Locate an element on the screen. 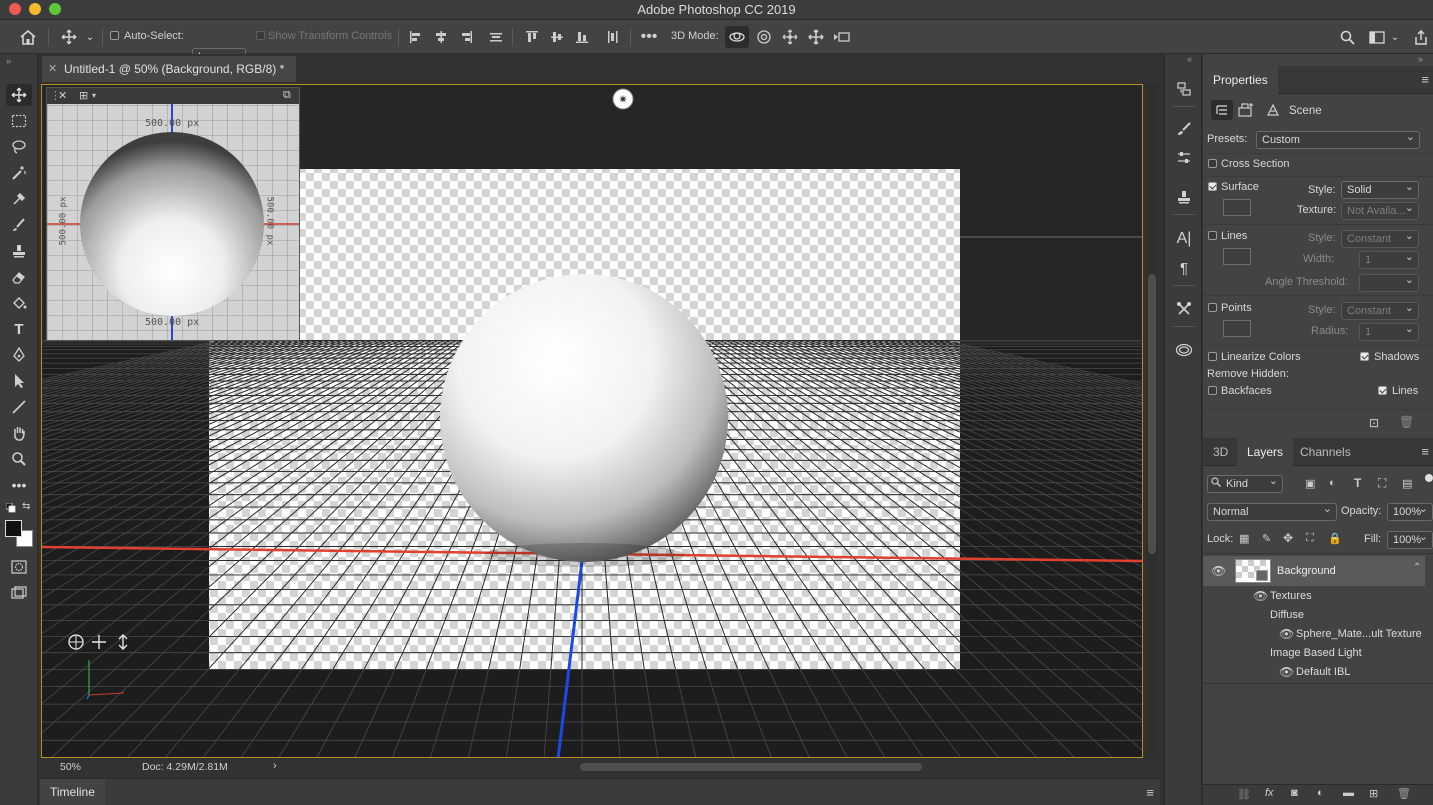 Image resolution: width=1433 pixels, height=805 pixels. canvas-vertical-scrollbar is located at coordinates (1152, 421).